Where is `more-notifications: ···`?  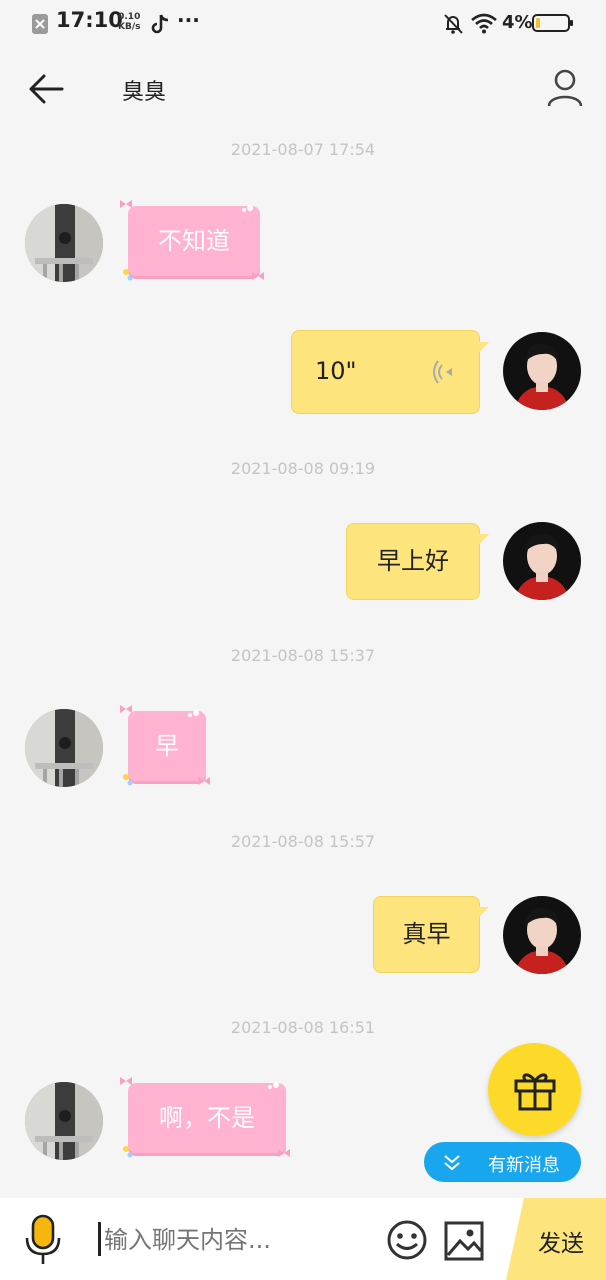
more-notifications: ··· is located at coordinates (188, 20).